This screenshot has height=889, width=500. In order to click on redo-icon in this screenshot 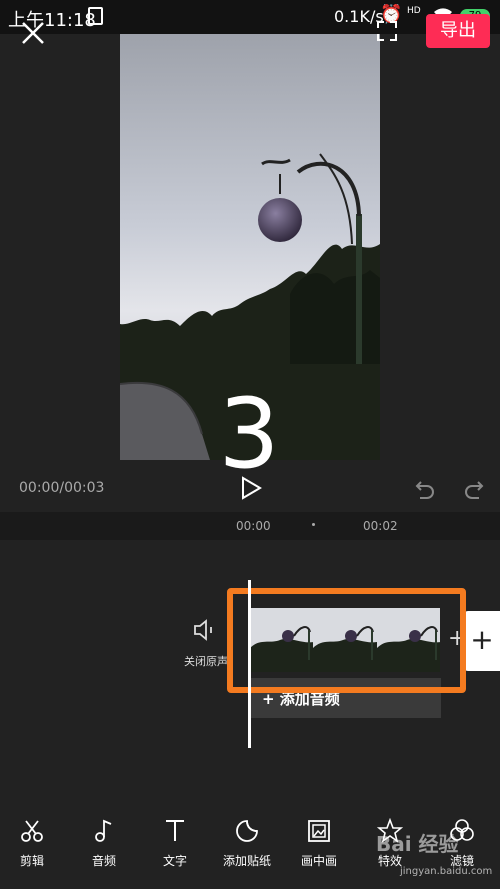, I will do `click(474, 489)`.